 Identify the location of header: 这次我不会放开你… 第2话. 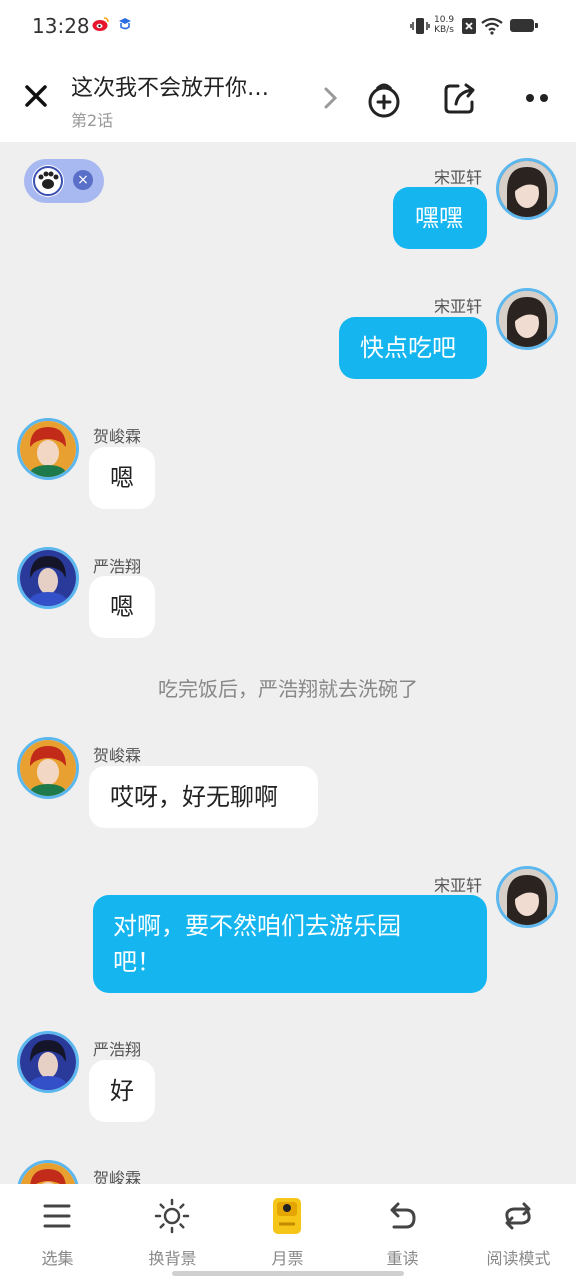
(288, 99).